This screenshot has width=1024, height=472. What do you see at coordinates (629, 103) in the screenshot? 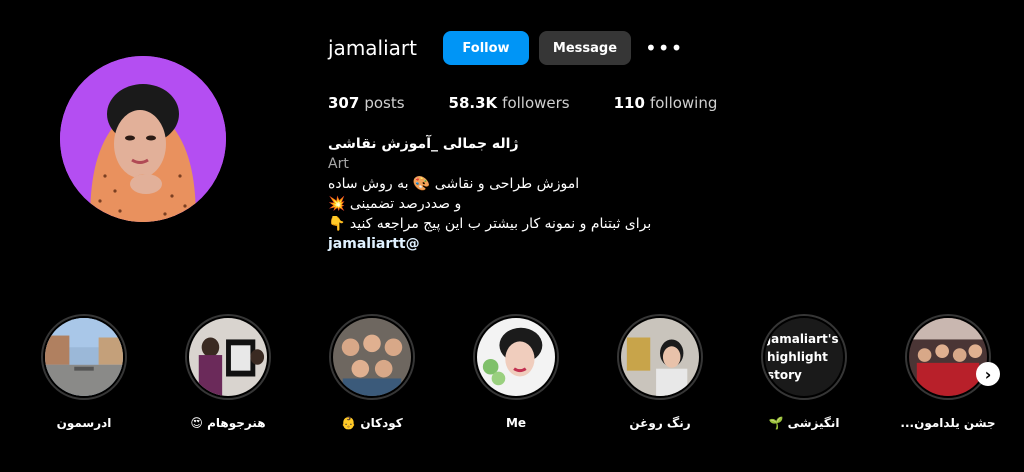
I see `following-count: 110` at bounding box center [629, 103].